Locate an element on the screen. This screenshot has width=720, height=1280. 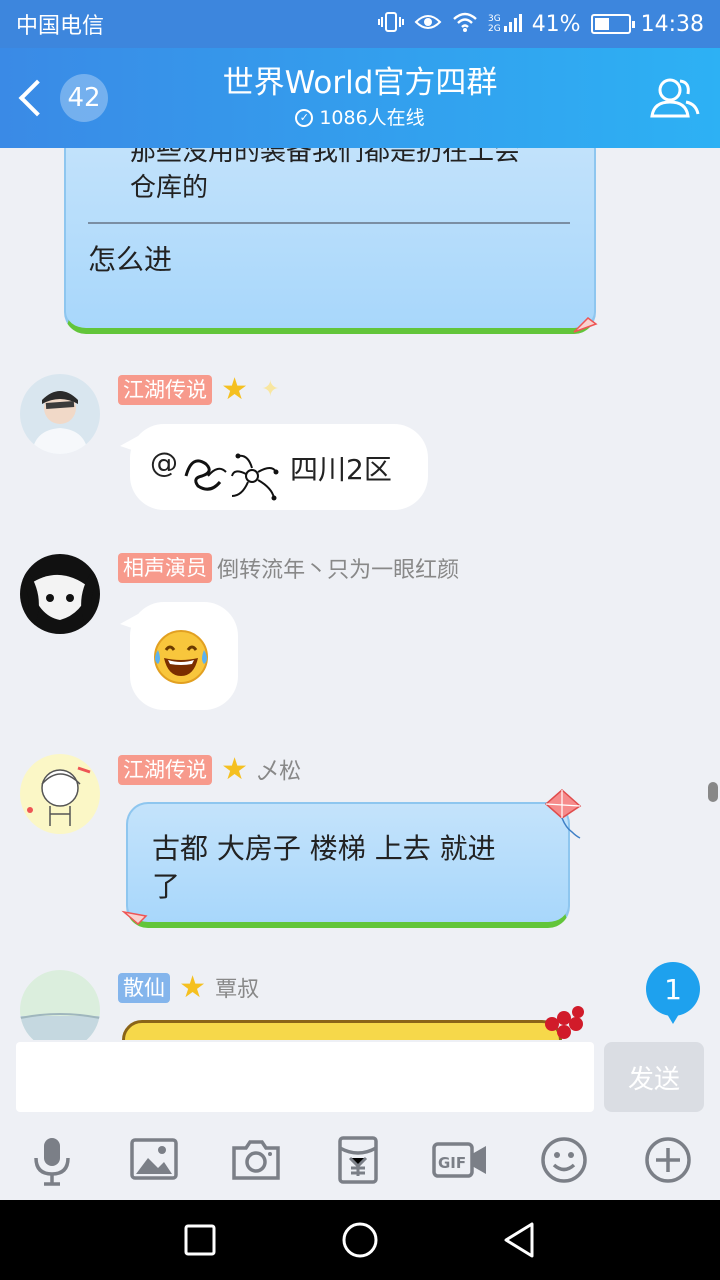
mic-icon is located at coordinates (52, 1160).